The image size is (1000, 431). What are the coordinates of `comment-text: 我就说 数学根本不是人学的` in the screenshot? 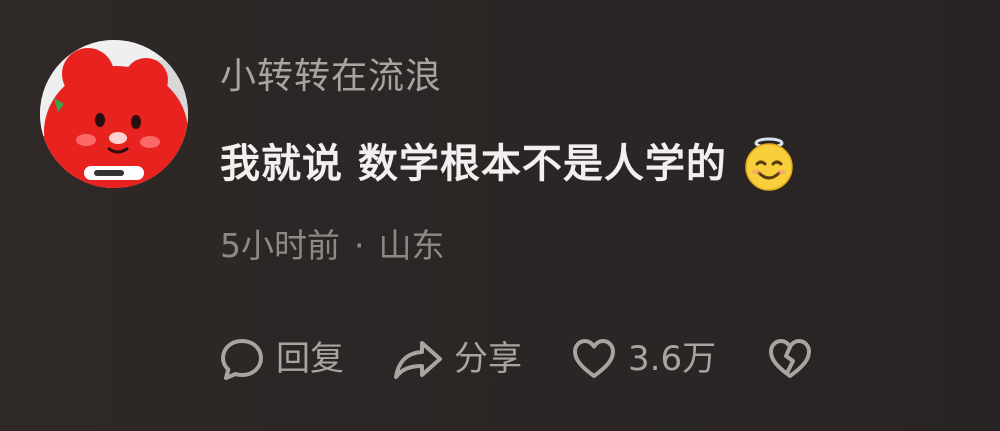 It's located at (473, 164).